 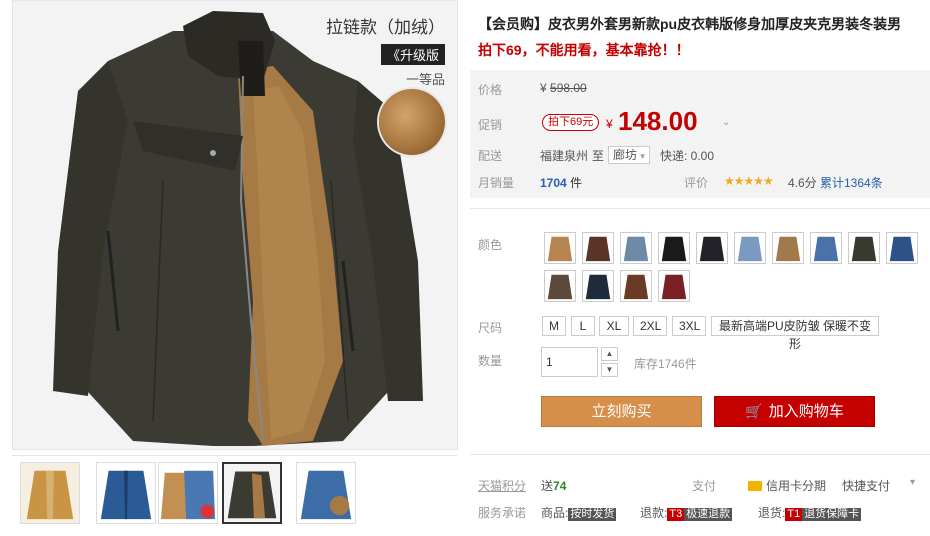 What do you see at coordinates (851, 182) in the screenshot?
I see `review-count: 累计1364条` at bounding box center [851, 182].